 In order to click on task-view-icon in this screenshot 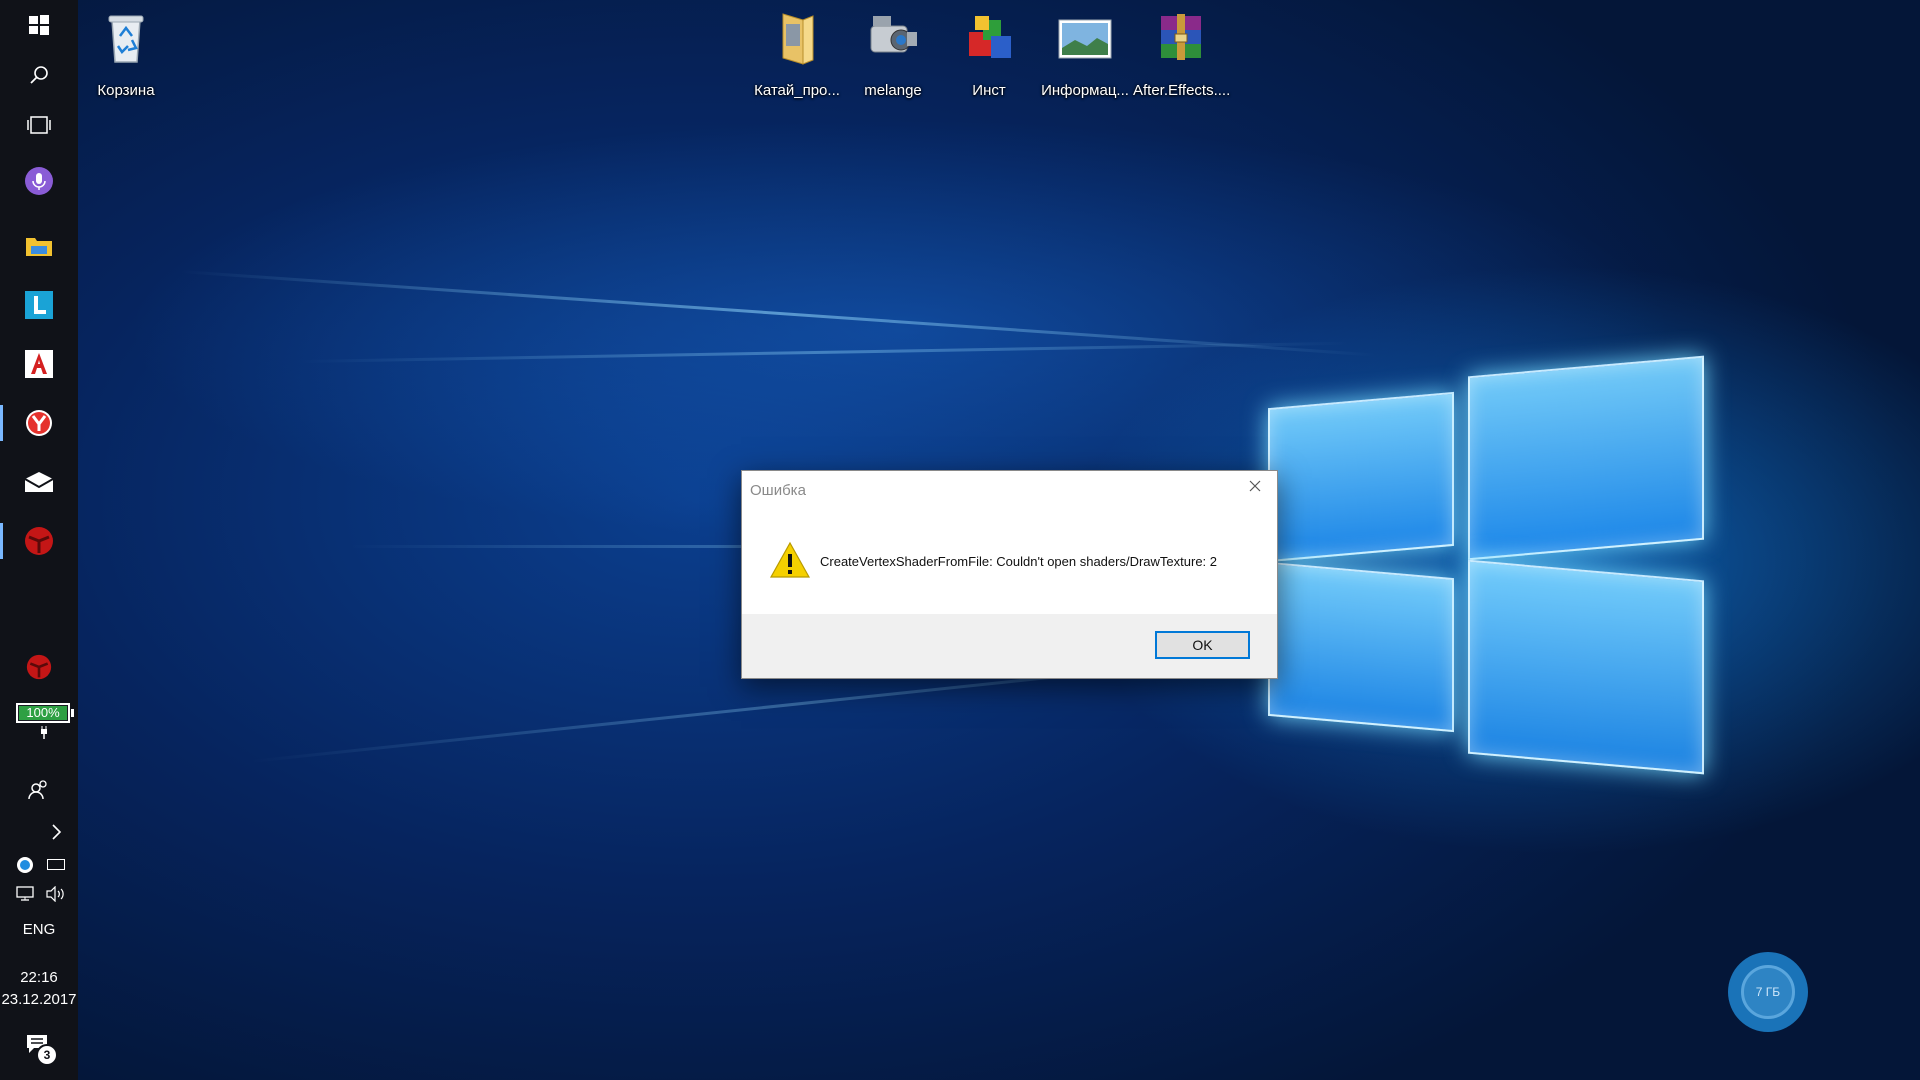, I will do `click(39, 125)`.